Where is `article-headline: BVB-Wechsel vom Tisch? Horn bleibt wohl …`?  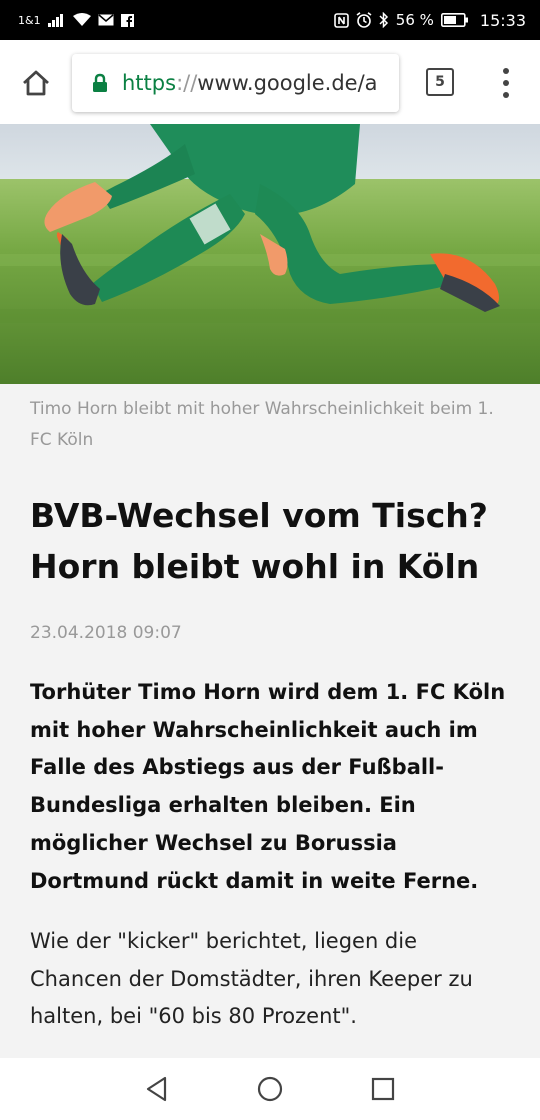 article-headline: BVB-Wechsel vom Tisch? Horn bleibt wohl … is located at coordinates (259, 541).